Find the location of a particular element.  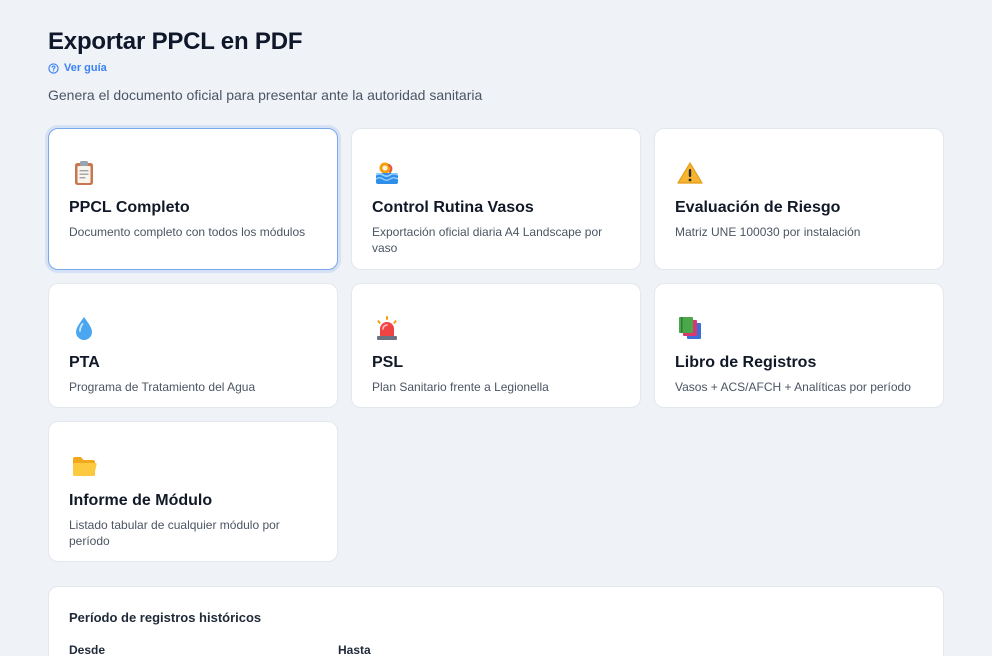

period-title: Período de registros históricos is located at coordinates (165, 617).